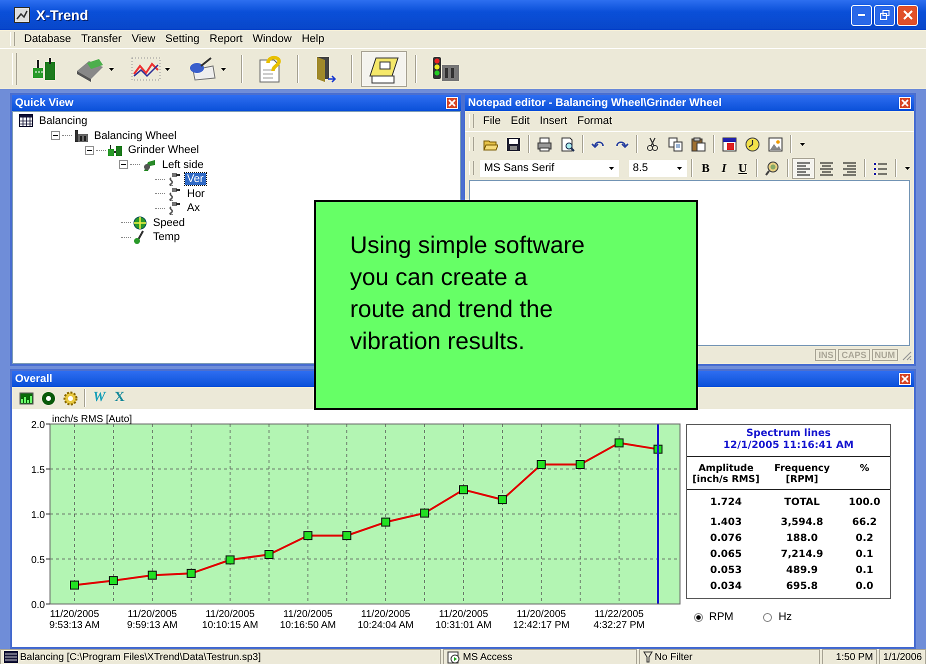  I want to click on x-tick-label: 11/20/2005 9:53:13 AM, so click(74, 620).